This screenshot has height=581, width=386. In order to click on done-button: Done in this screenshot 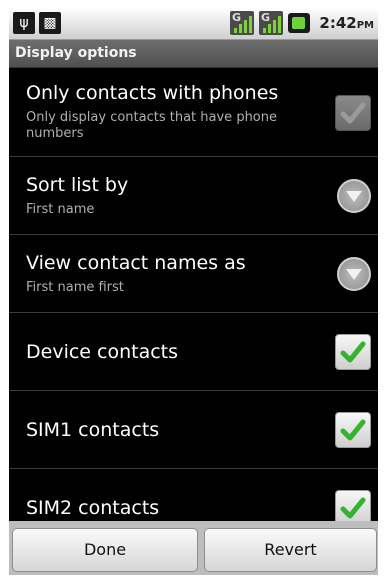, I will do `click(105, 550)`.